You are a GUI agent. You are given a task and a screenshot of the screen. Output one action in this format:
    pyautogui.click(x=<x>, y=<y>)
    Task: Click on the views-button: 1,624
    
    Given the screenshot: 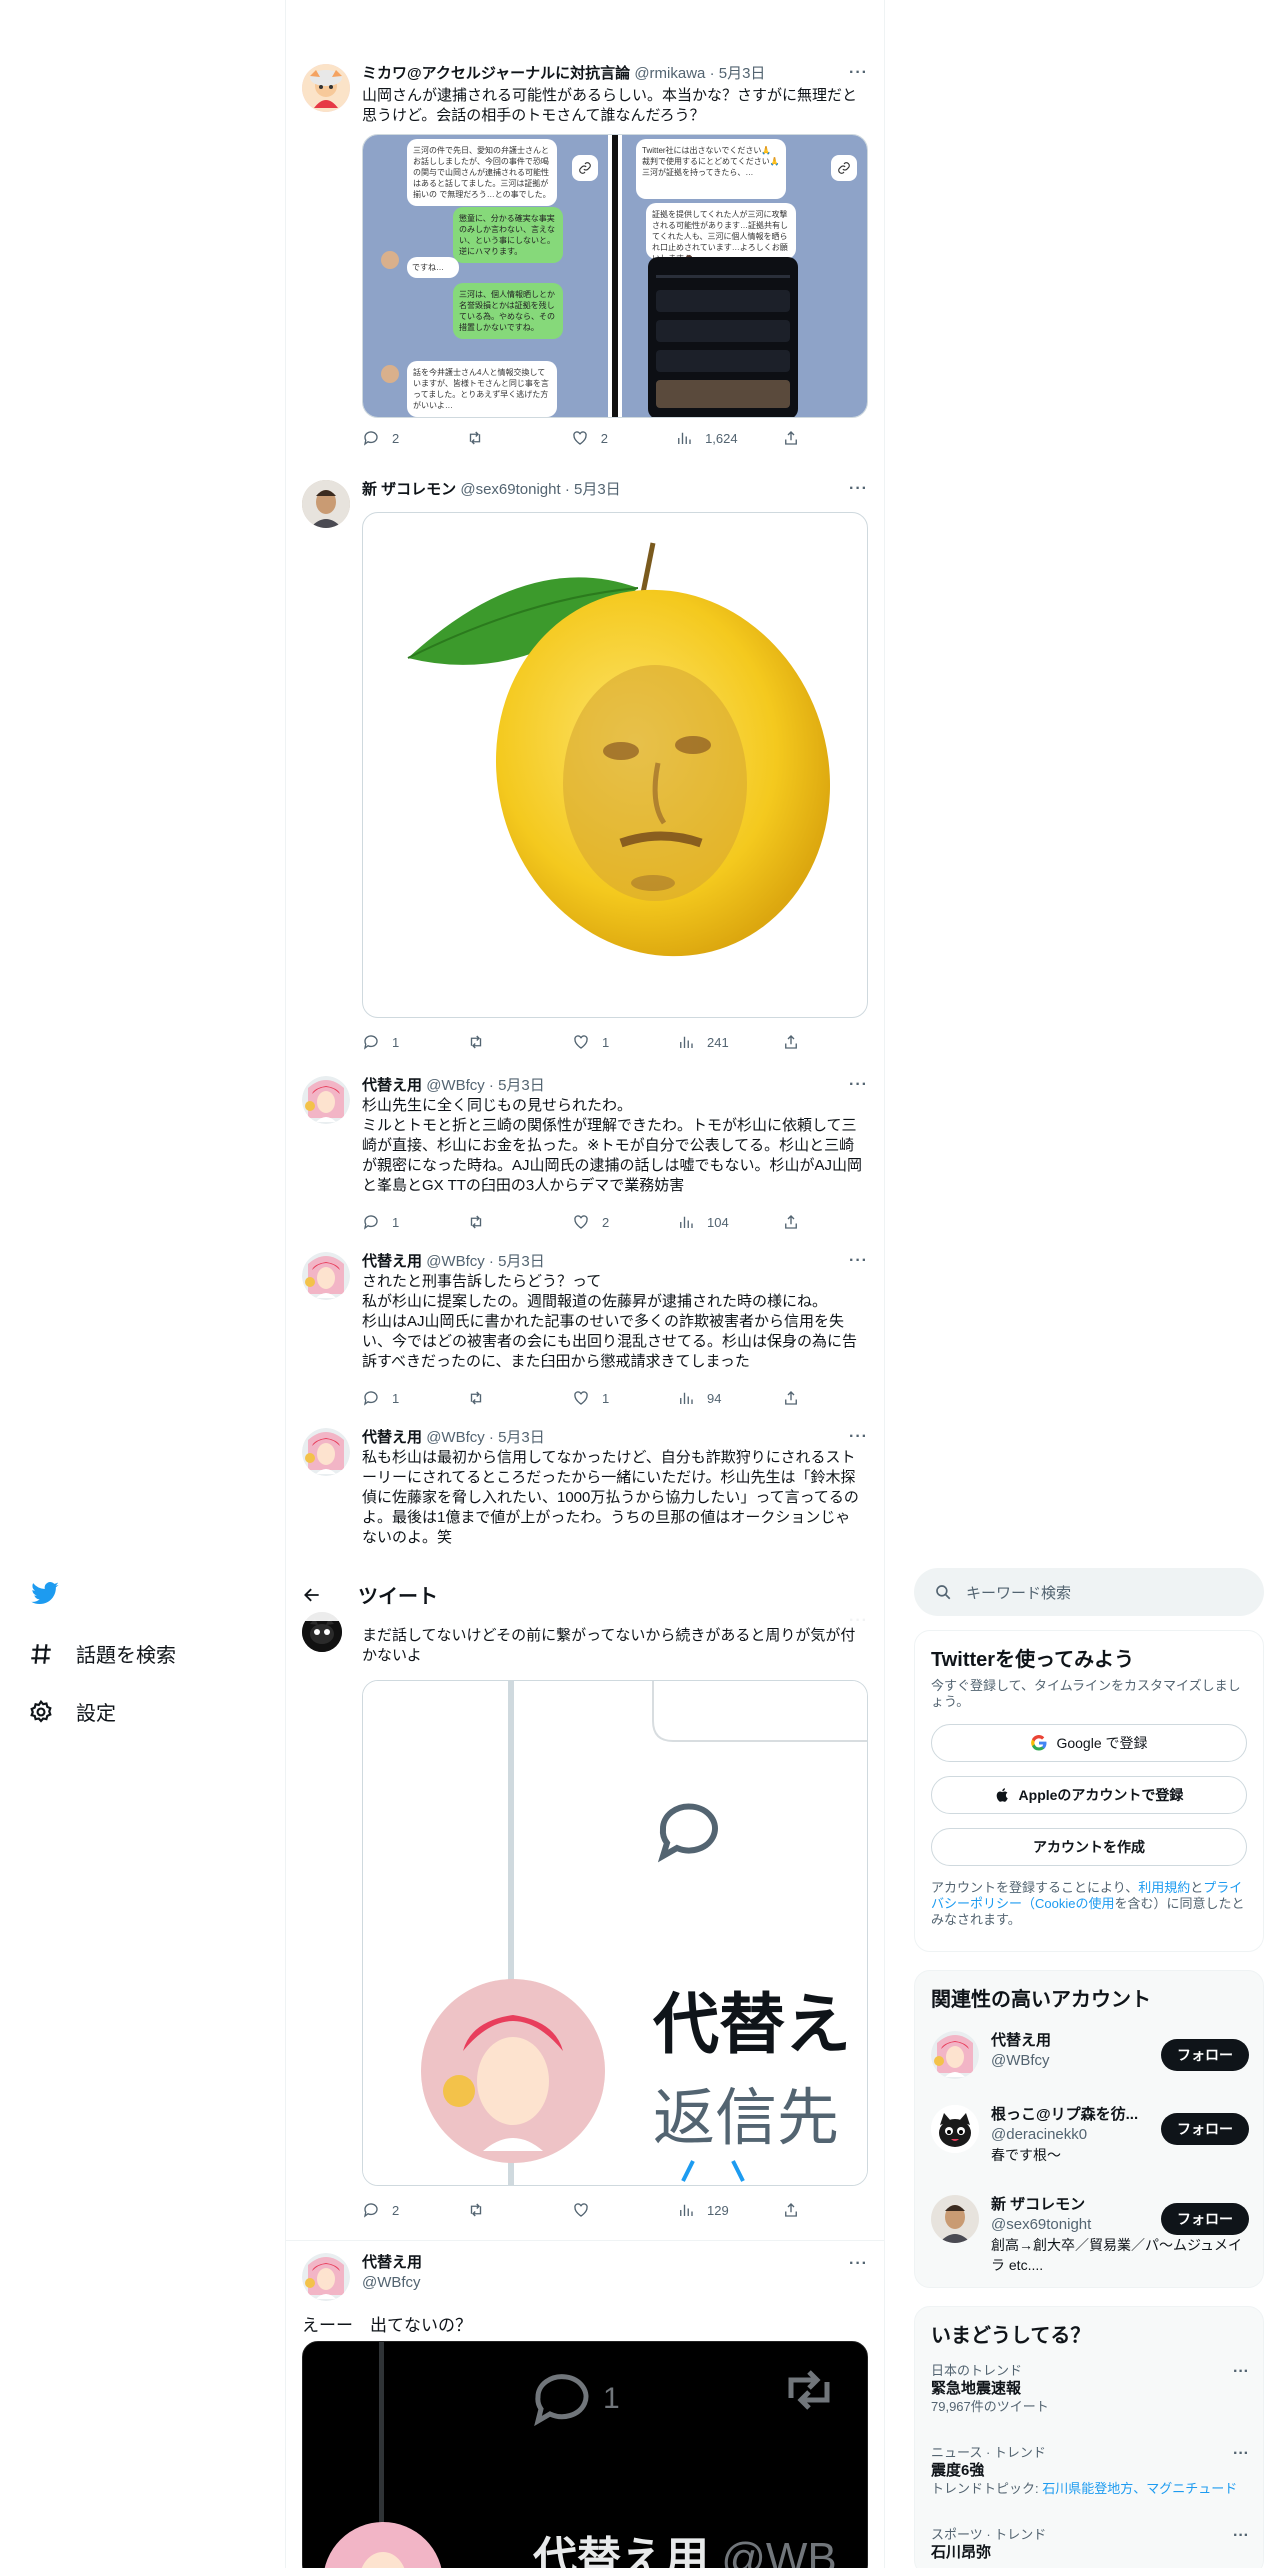 What is the action you would take?
    pyautogui.click(x=706, y=438)
    